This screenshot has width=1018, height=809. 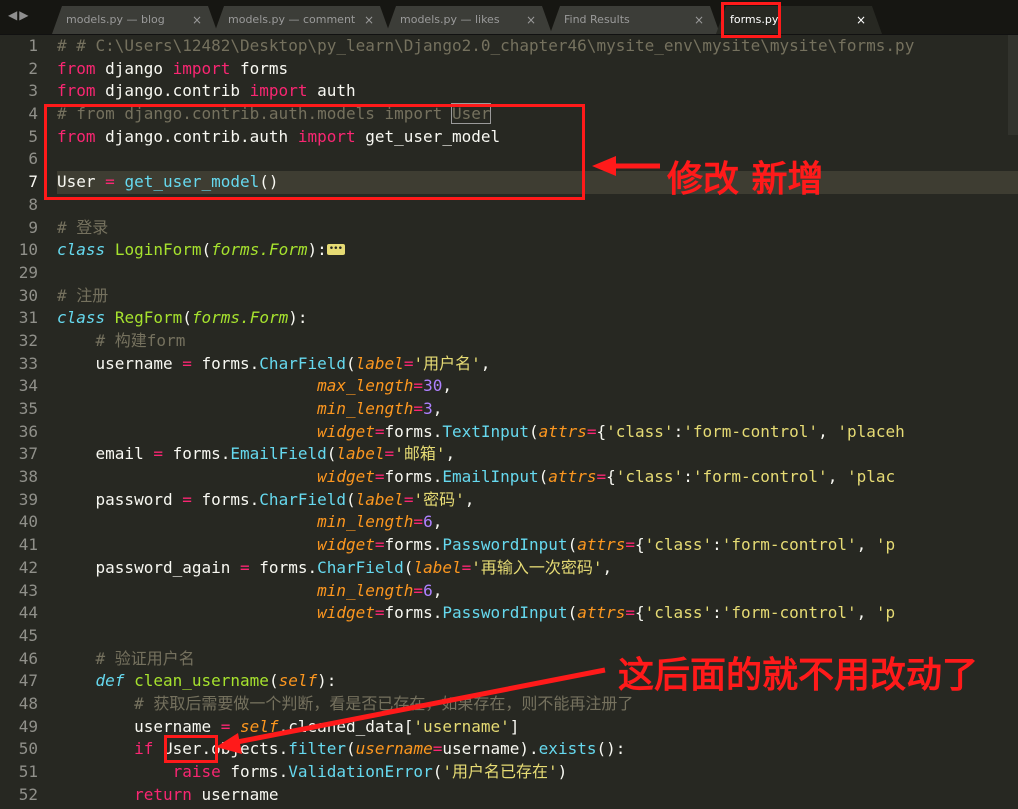 What do you see at coordinates (331, 91) in the screenshot?
I see `identifier: auth` at bounding box center [331, 91].